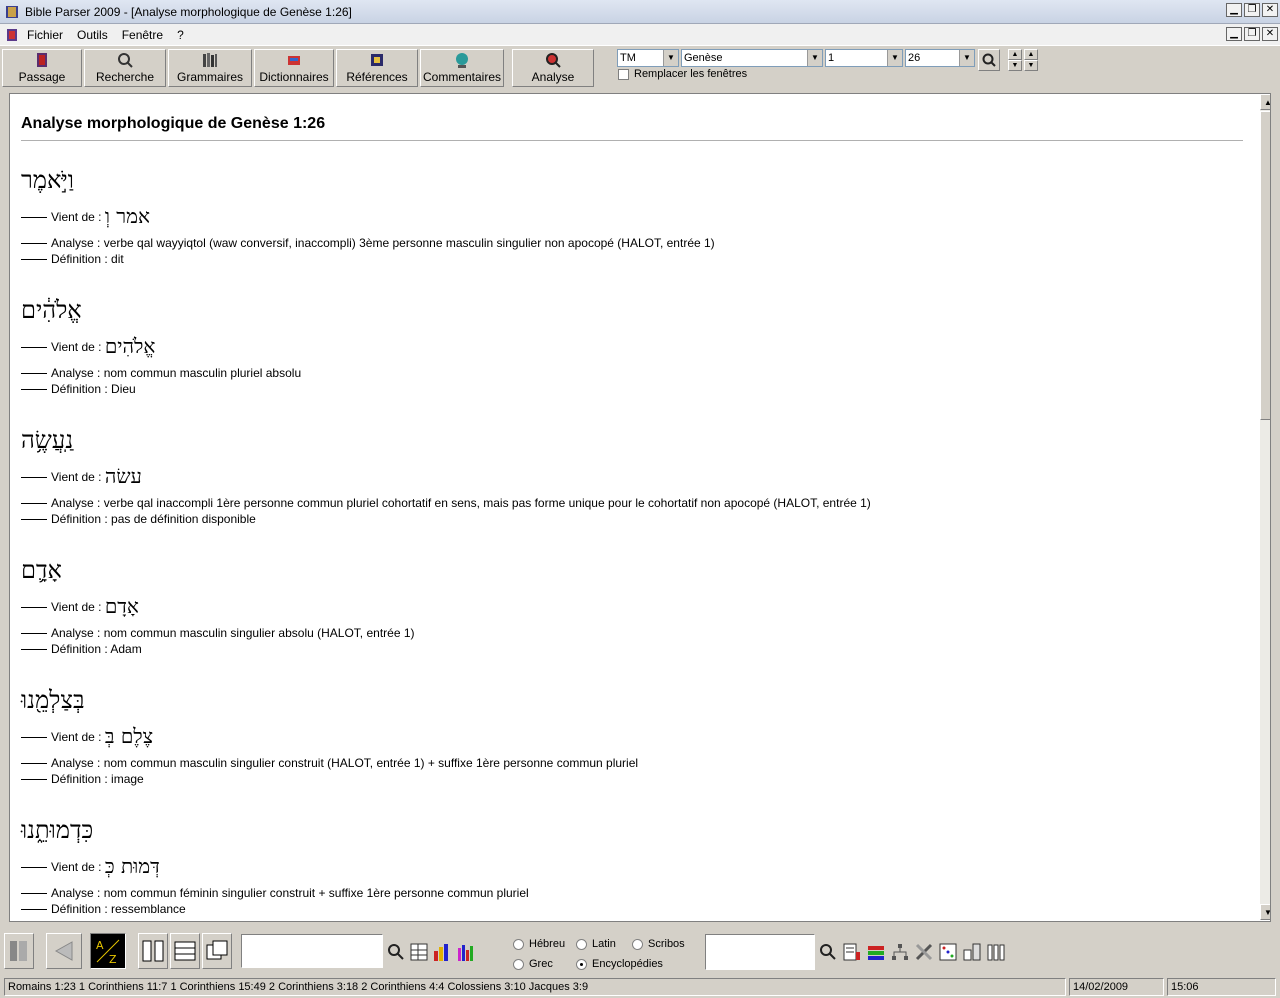 Image resolution: width=1280 pixels, height=998 pixels. Describe the element at coordinates (294, 77) in the screenshot. I see `dictionnaires-label: Dictionnaires` at that location.